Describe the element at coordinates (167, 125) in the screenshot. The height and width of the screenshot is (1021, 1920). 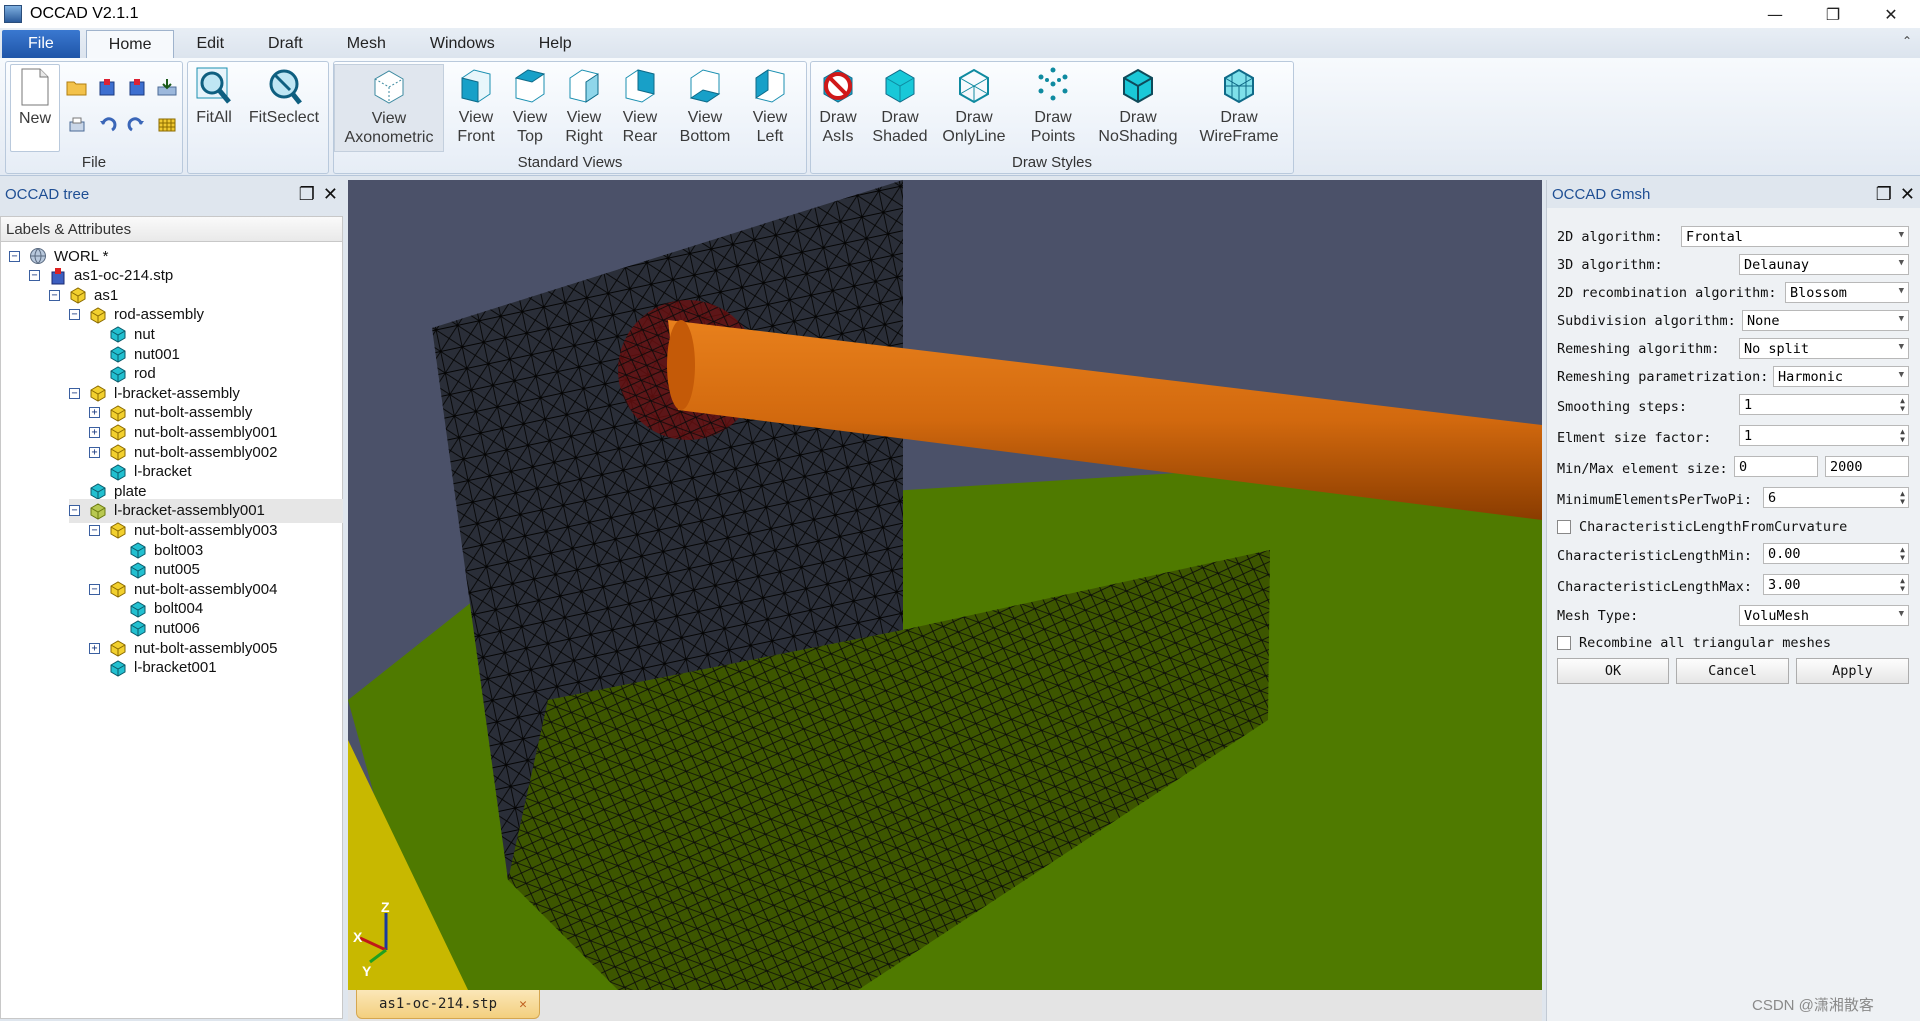
I see `grid-icon` at that location.